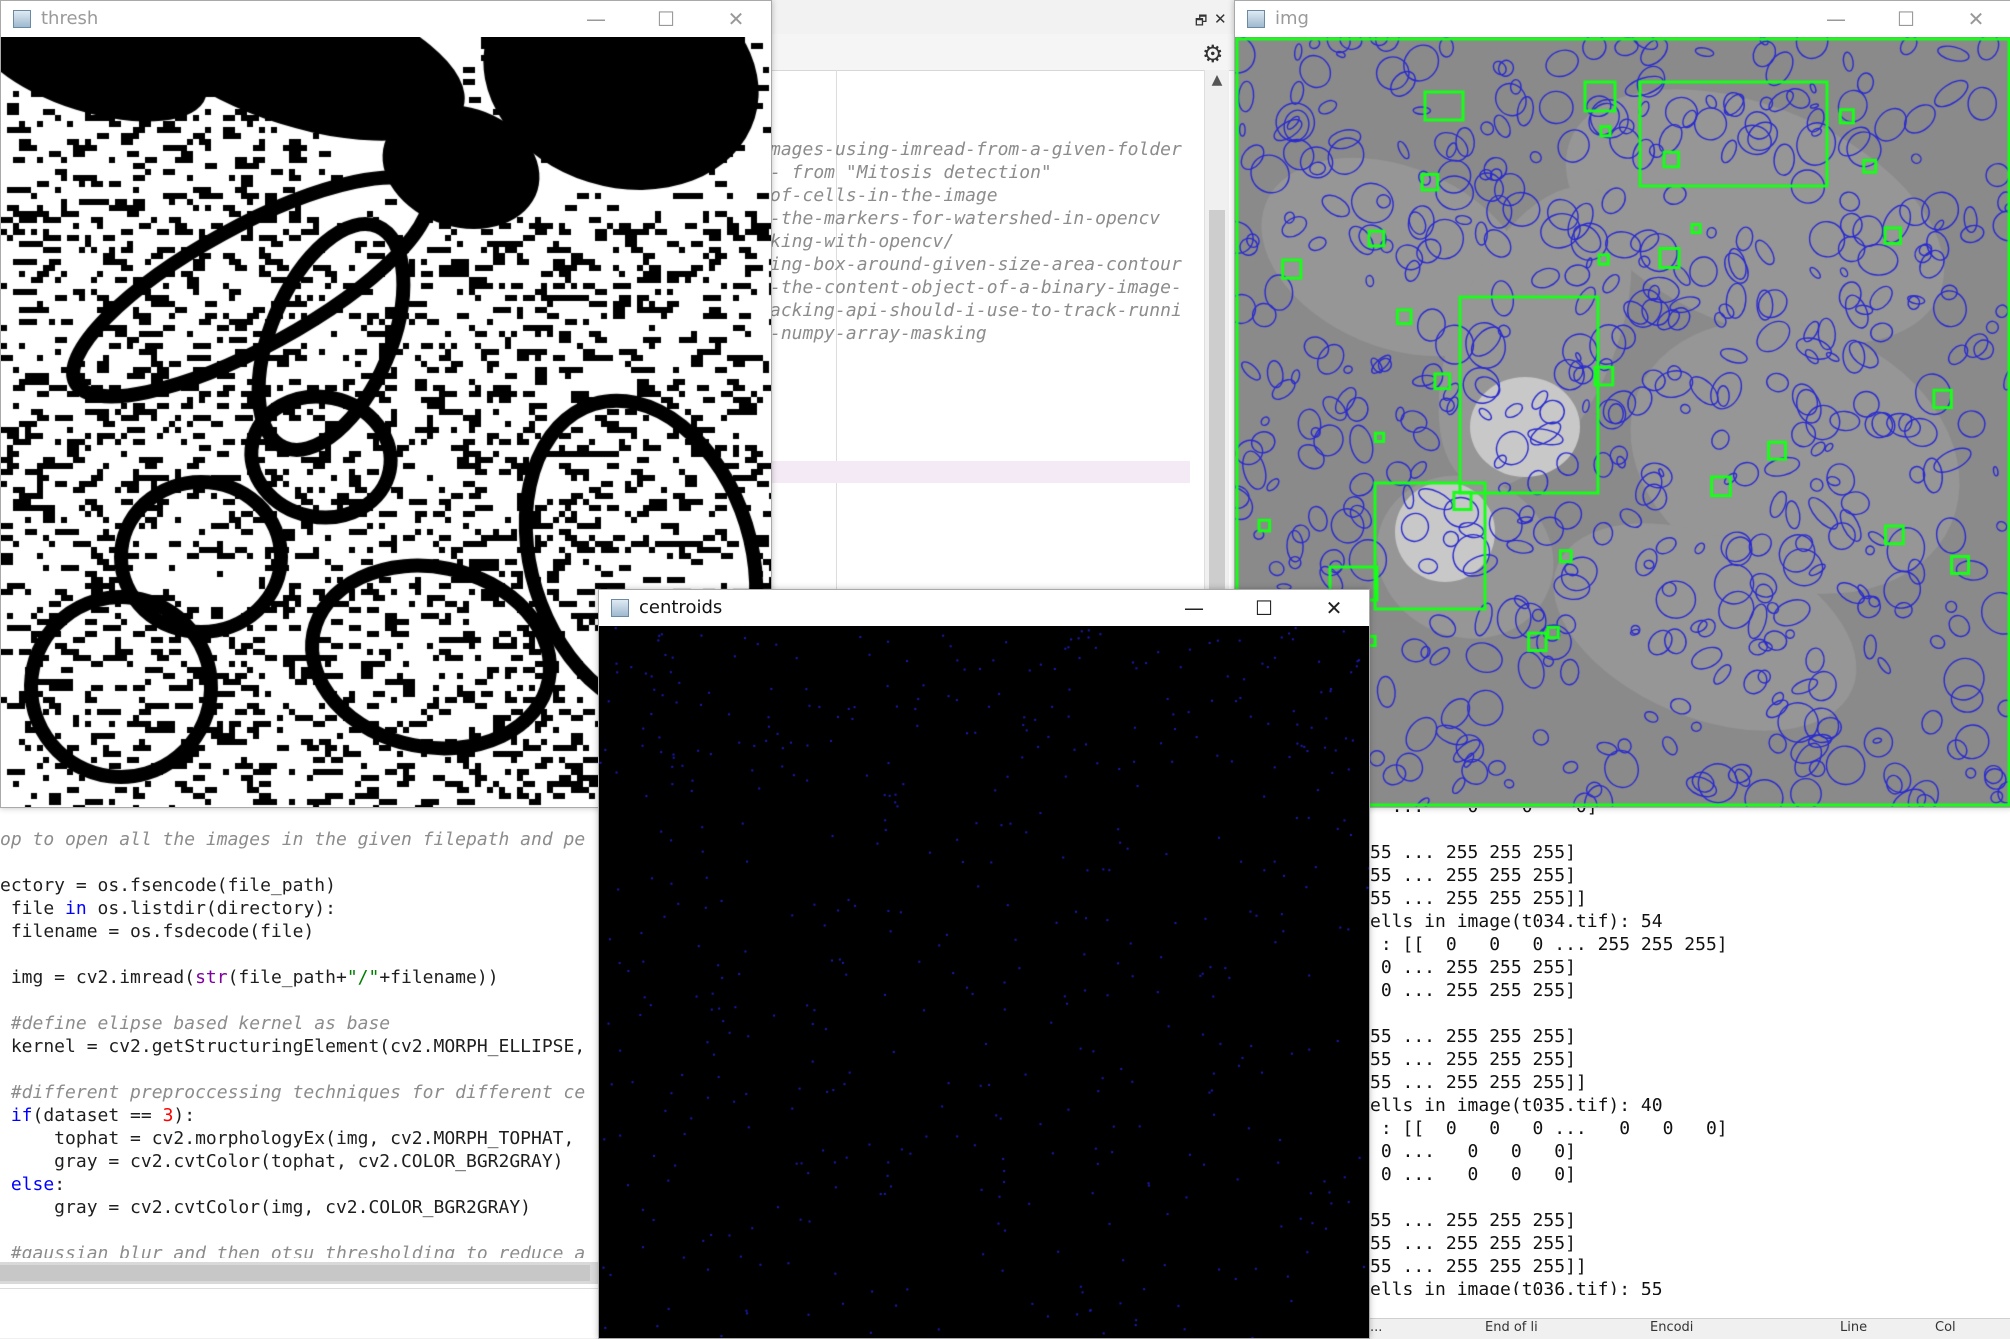 This screenshot has width=2010, height=1339. Describe the element at coordinates (16, 1115) in the screenshot. I see `keyword-token: if` at that location.